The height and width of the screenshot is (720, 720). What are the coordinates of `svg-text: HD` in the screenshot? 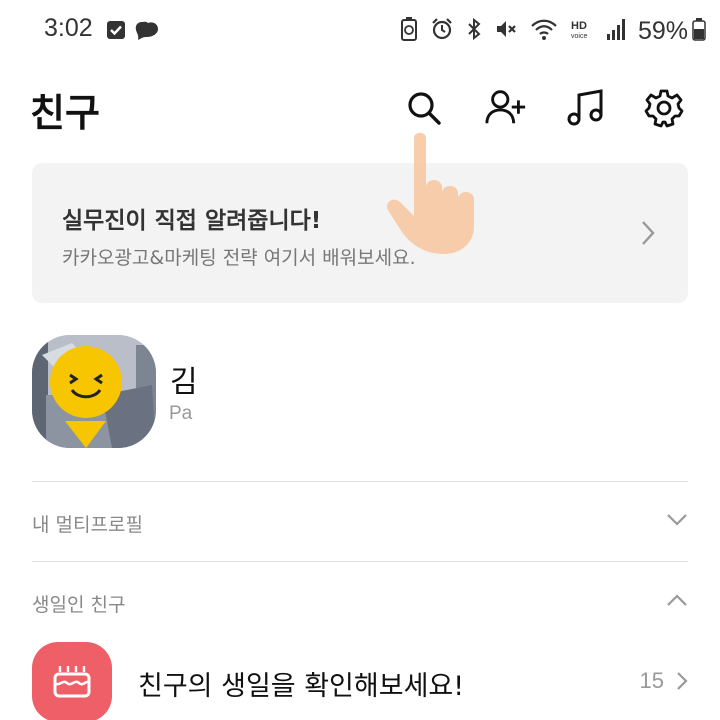 It's located at (579, 26).